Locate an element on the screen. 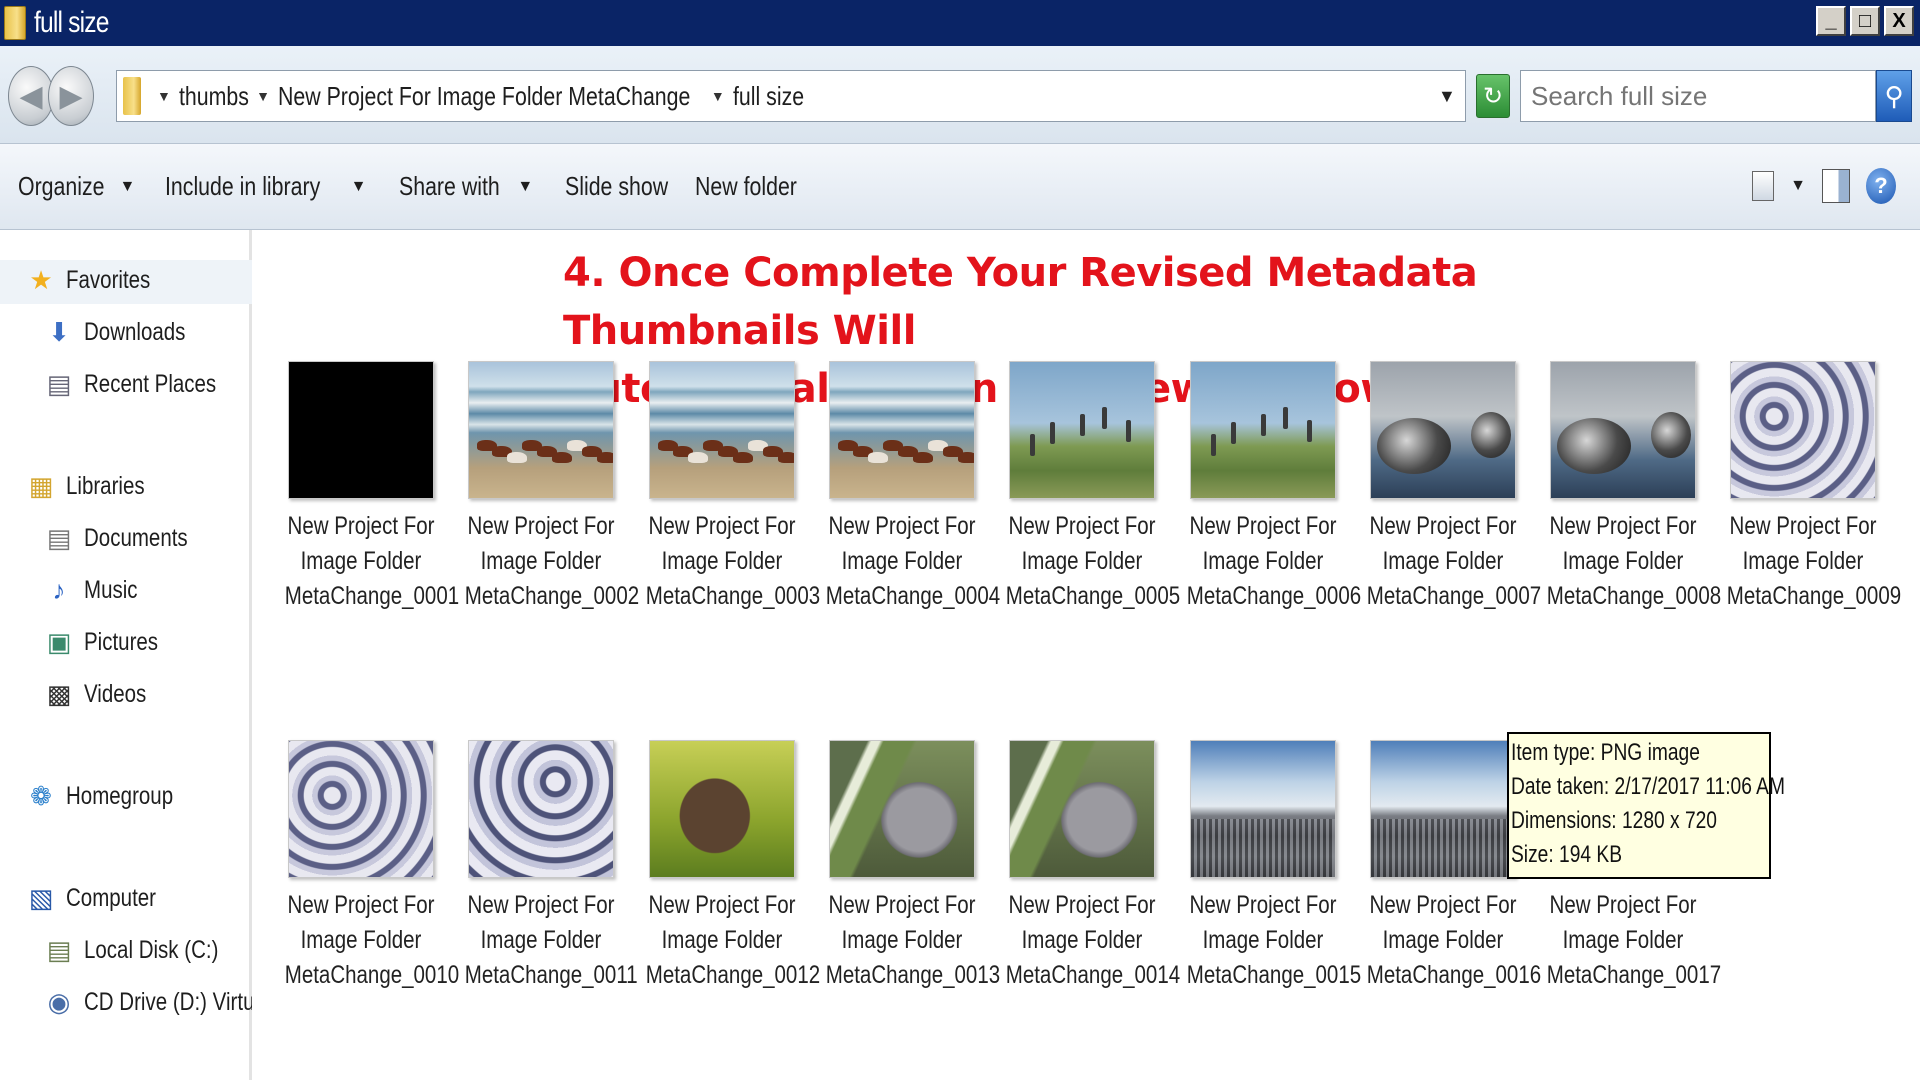  organize-button: Organize ▼ is located at coordinates (76, 186).